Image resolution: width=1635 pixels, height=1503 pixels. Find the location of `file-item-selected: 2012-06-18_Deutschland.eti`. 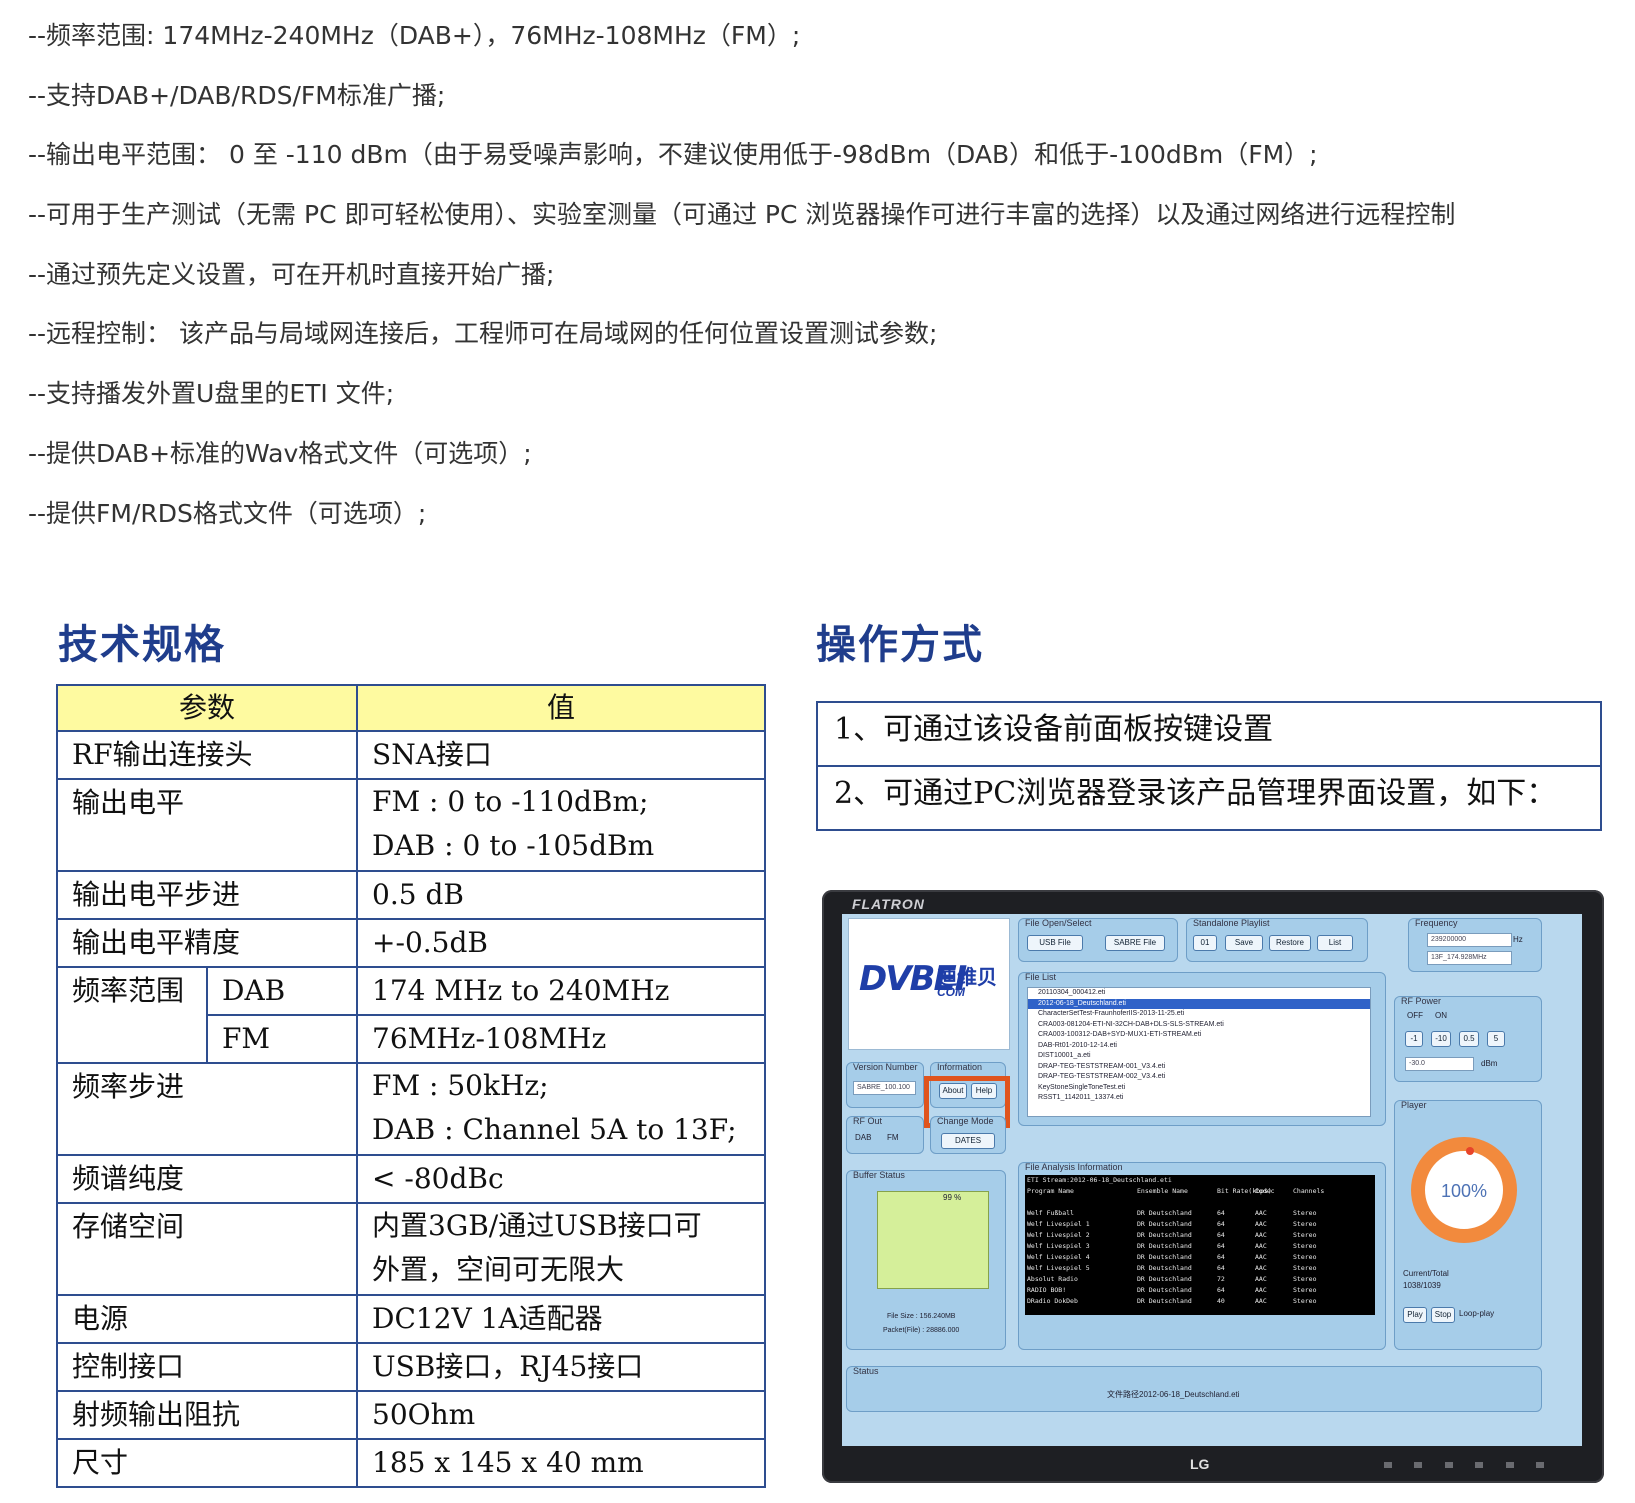

file-item-selected: 2012-06-18_Deutschland.eti is located at coordinates (1199, 1003).